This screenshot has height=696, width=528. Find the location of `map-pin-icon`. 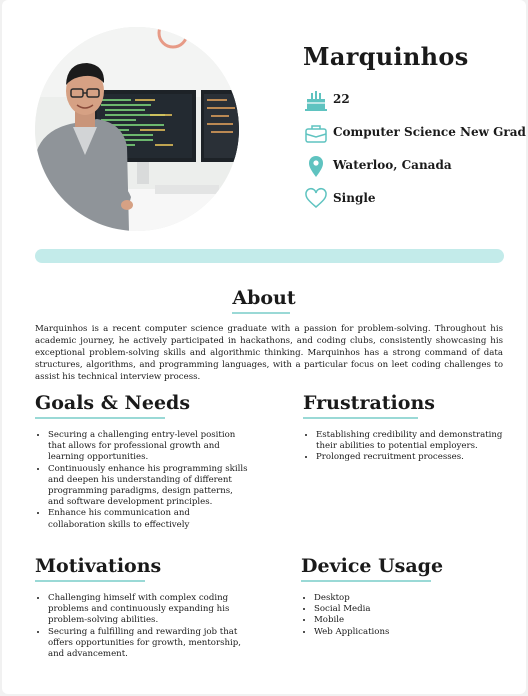

map-pin-icon is located at coordinates (316, 166).